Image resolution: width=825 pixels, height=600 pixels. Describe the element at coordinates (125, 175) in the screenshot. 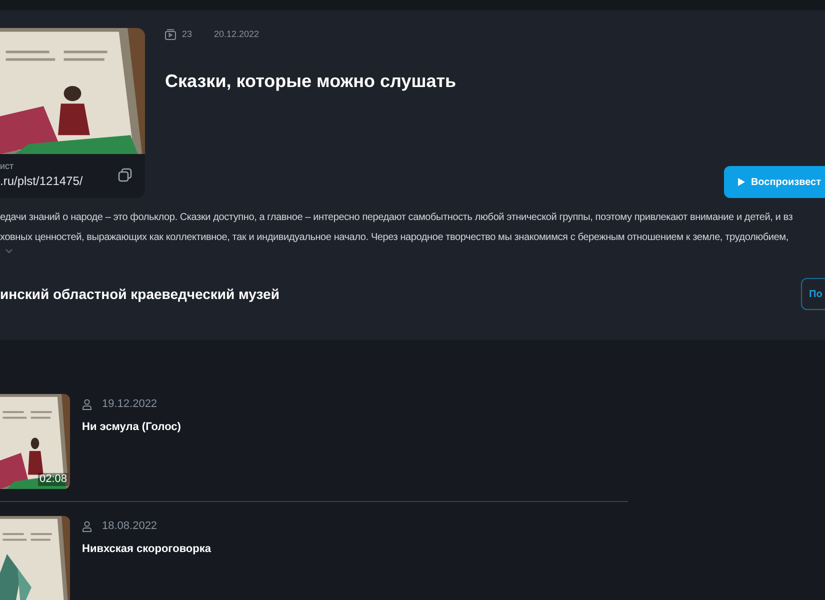

I see `copy-icon` at that location.